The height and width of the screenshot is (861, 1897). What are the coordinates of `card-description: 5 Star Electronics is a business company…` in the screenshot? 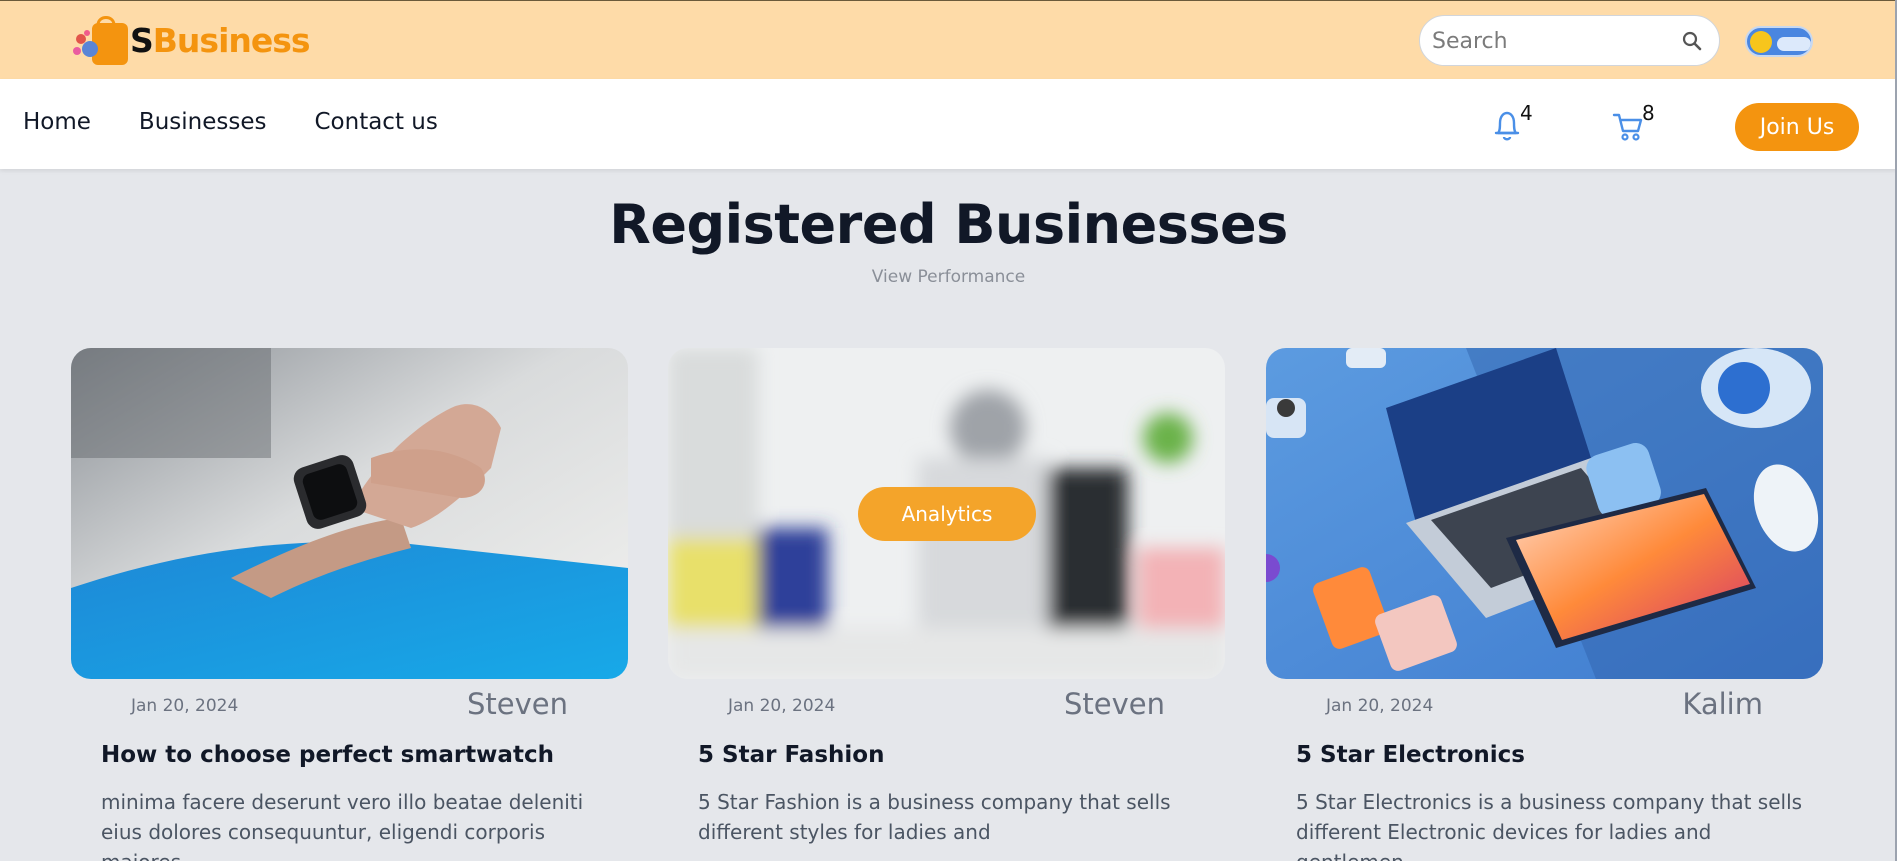 It's located at (1549, 825).